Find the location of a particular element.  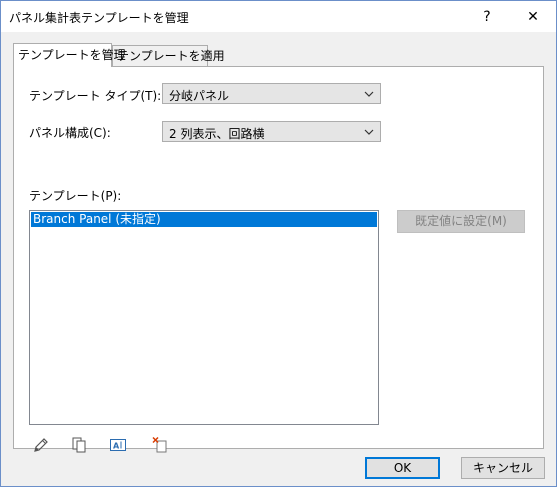

help-icon: ? is located at coordinates (487, 16).